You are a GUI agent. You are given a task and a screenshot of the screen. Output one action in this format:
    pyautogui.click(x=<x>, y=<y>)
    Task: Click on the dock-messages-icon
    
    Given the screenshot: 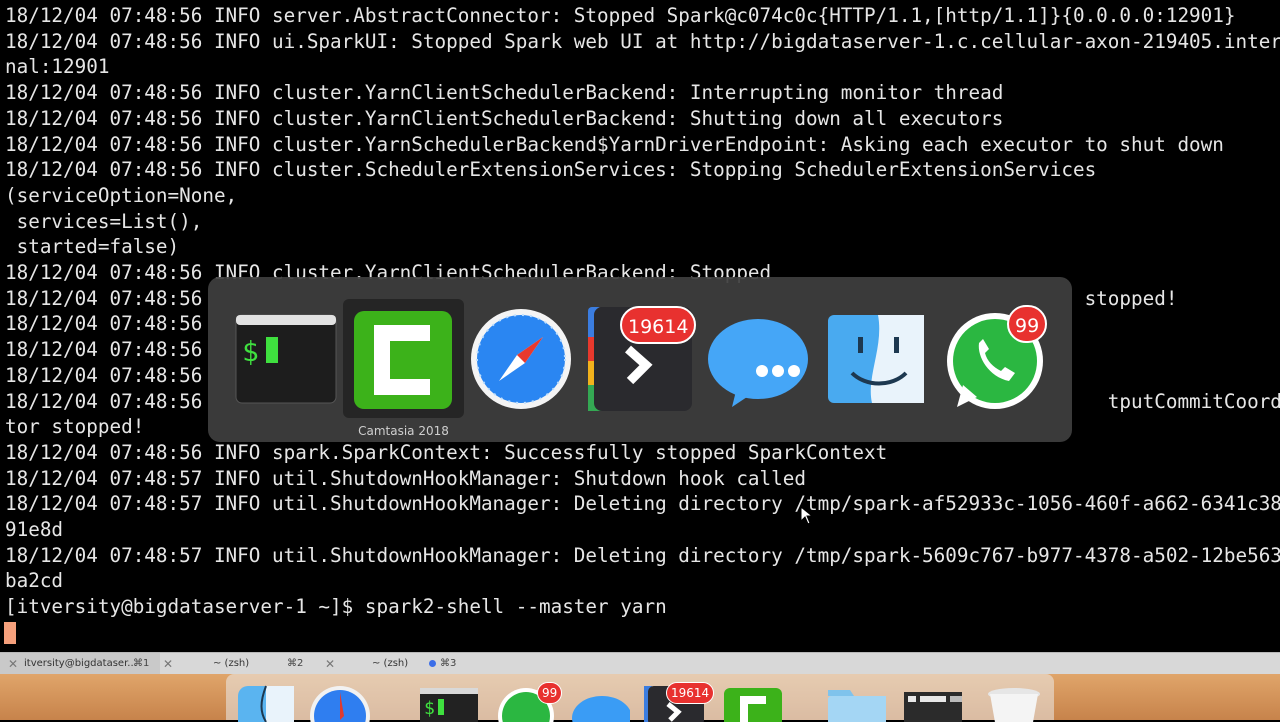 What is the action you would take?
    pyautogui.click(x=600, y=702)
    